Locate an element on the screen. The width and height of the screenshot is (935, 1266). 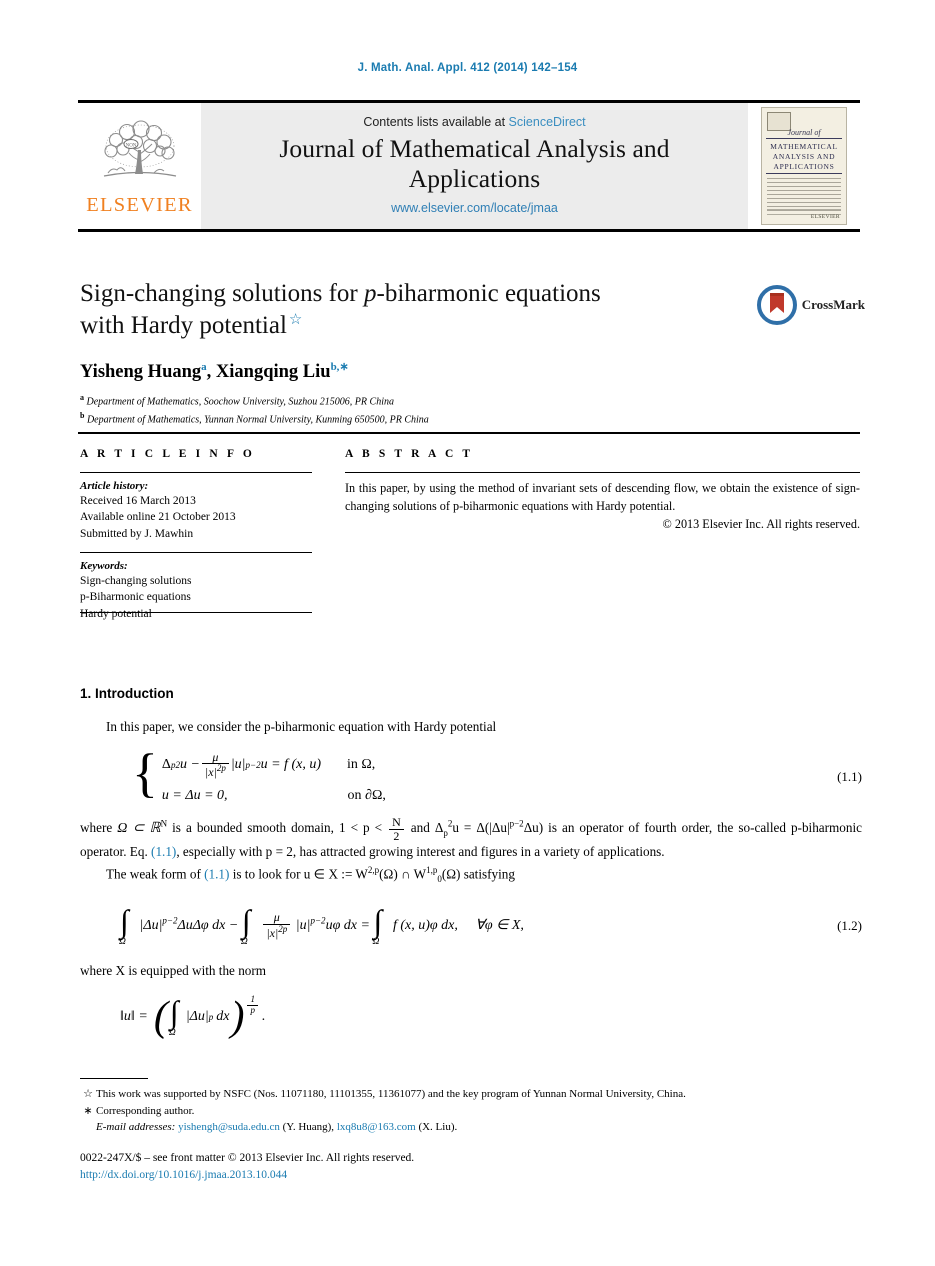
email-owner-2: (X. Liu). is located at coordinates (438, 1127).